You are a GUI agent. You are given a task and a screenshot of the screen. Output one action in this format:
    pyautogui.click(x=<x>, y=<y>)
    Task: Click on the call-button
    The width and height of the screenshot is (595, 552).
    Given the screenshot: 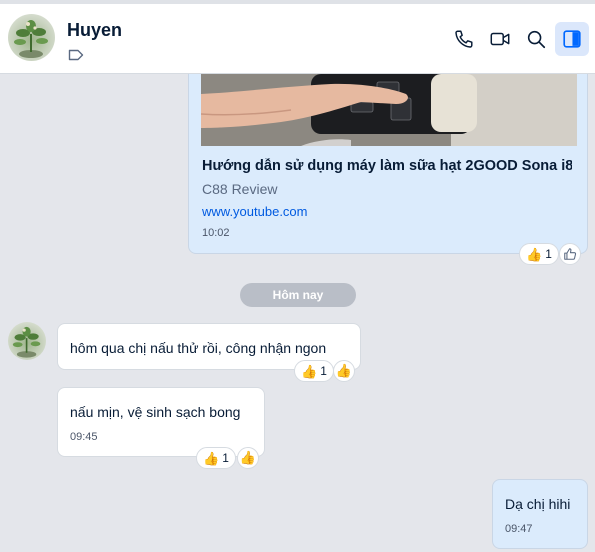 What is the action you would take?
    pyautogui.click(x=464, y=39)
    